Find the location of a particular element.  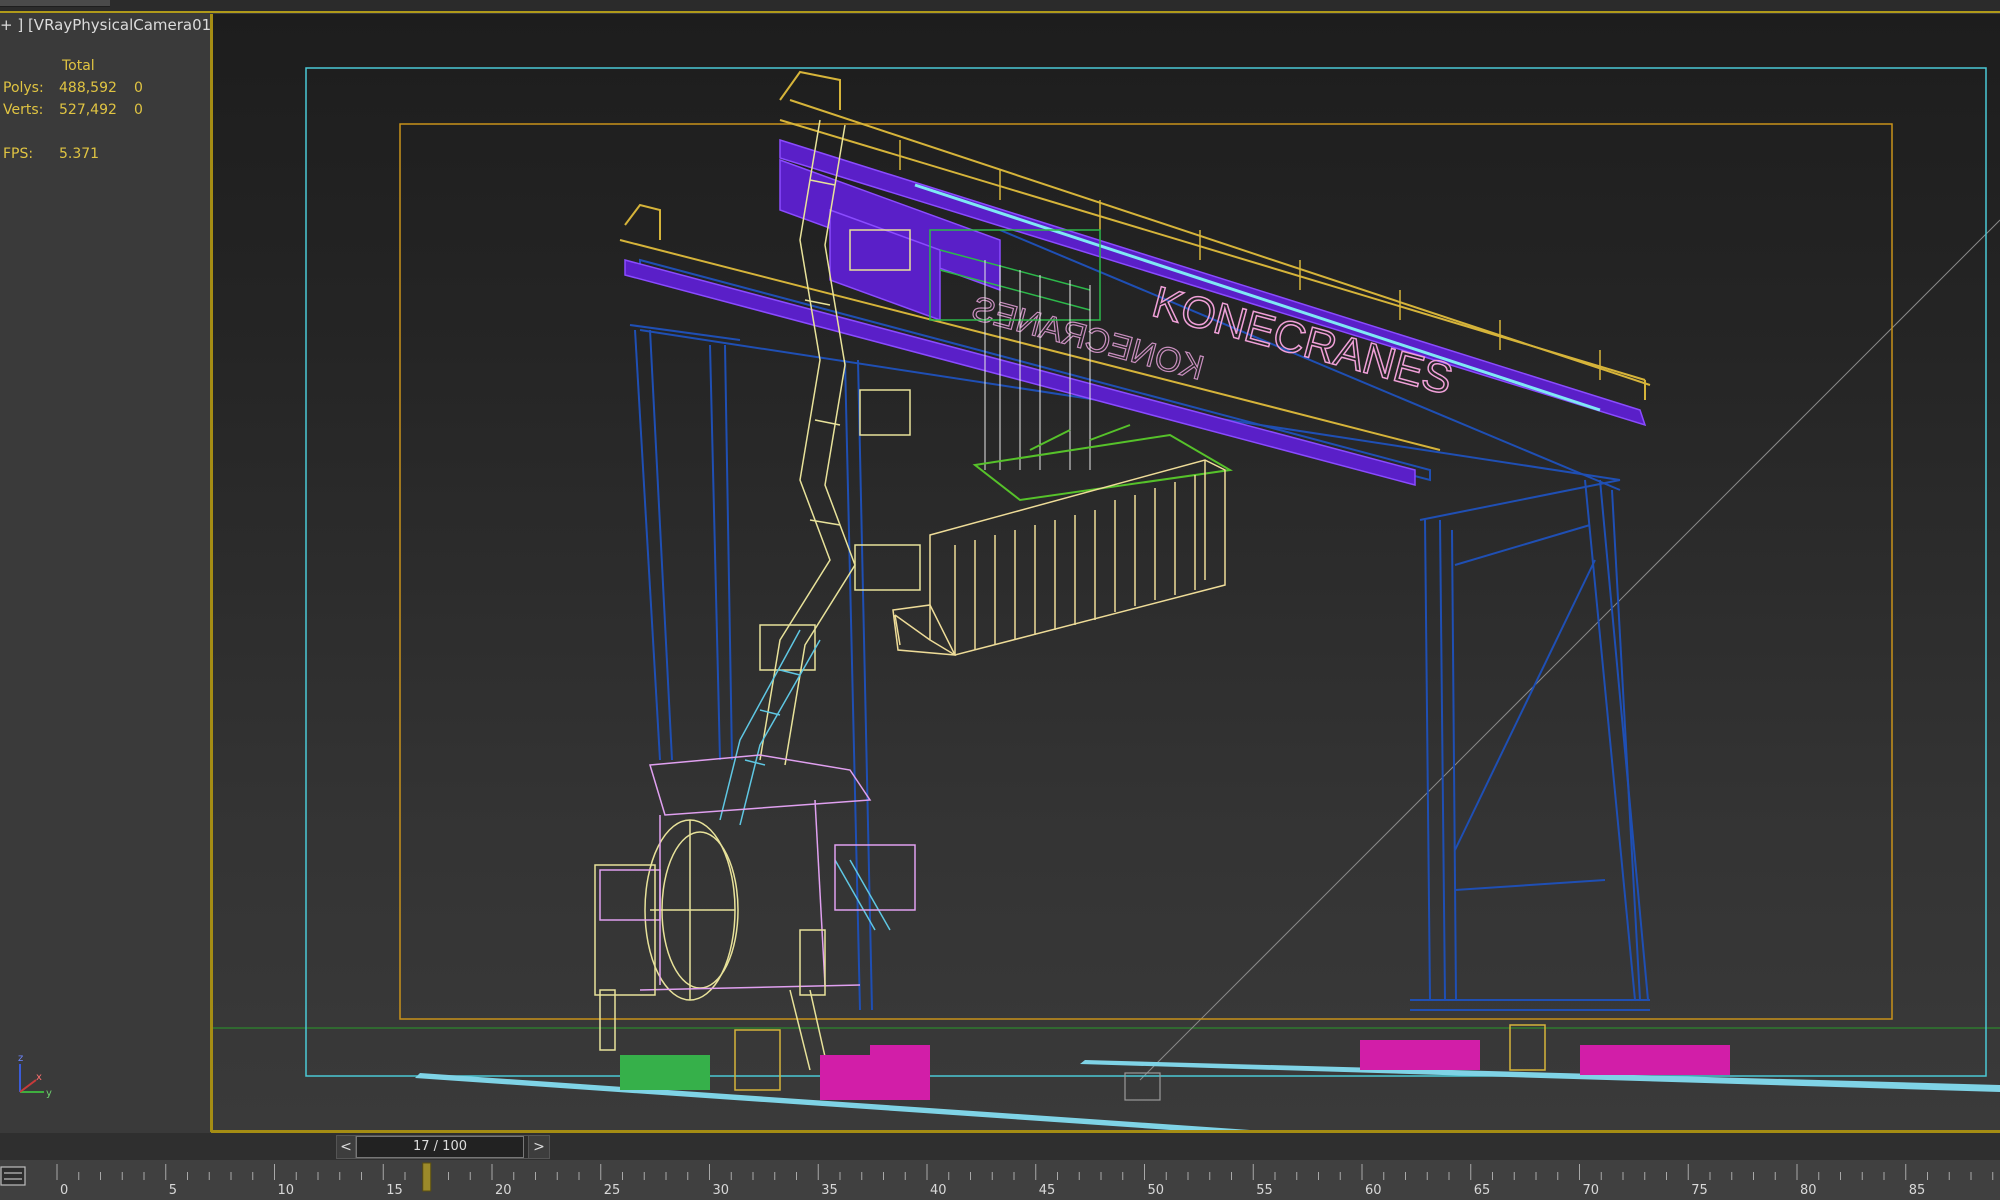

cabin-ladders is located at coordinates (711, 967).